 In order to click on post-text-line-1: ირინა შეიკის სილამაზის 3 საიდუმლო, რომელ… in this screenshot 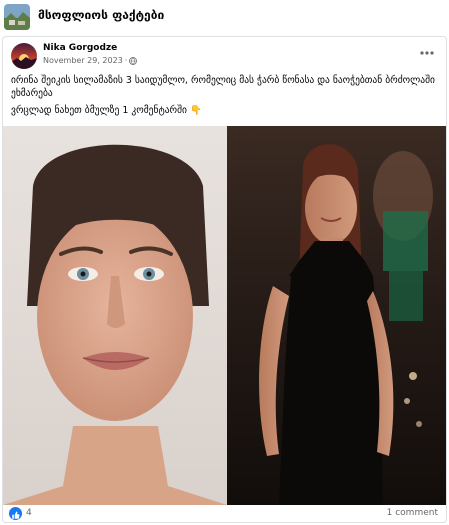, I will do `click(223, 87)`.